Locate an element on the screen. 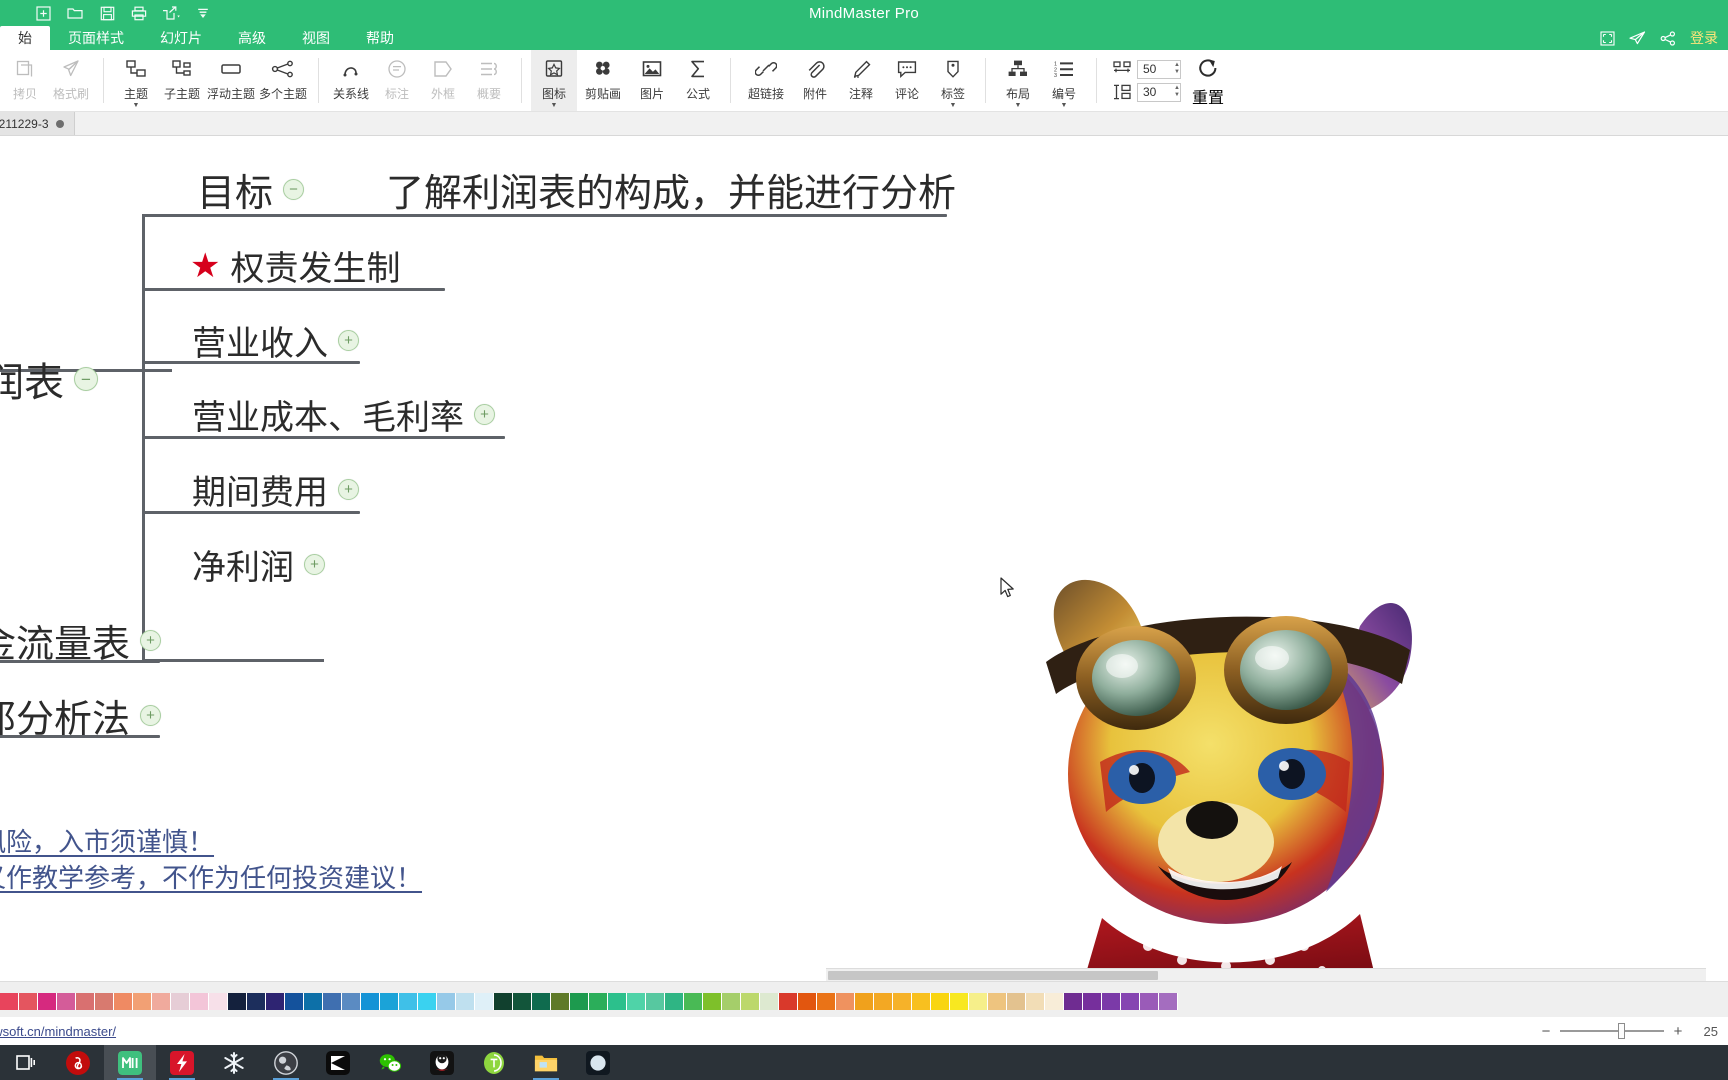 The width and height of the screenshot is (1728, 1080). mindmap-node-goal: 目标 − is located at coordinates (251, 189).